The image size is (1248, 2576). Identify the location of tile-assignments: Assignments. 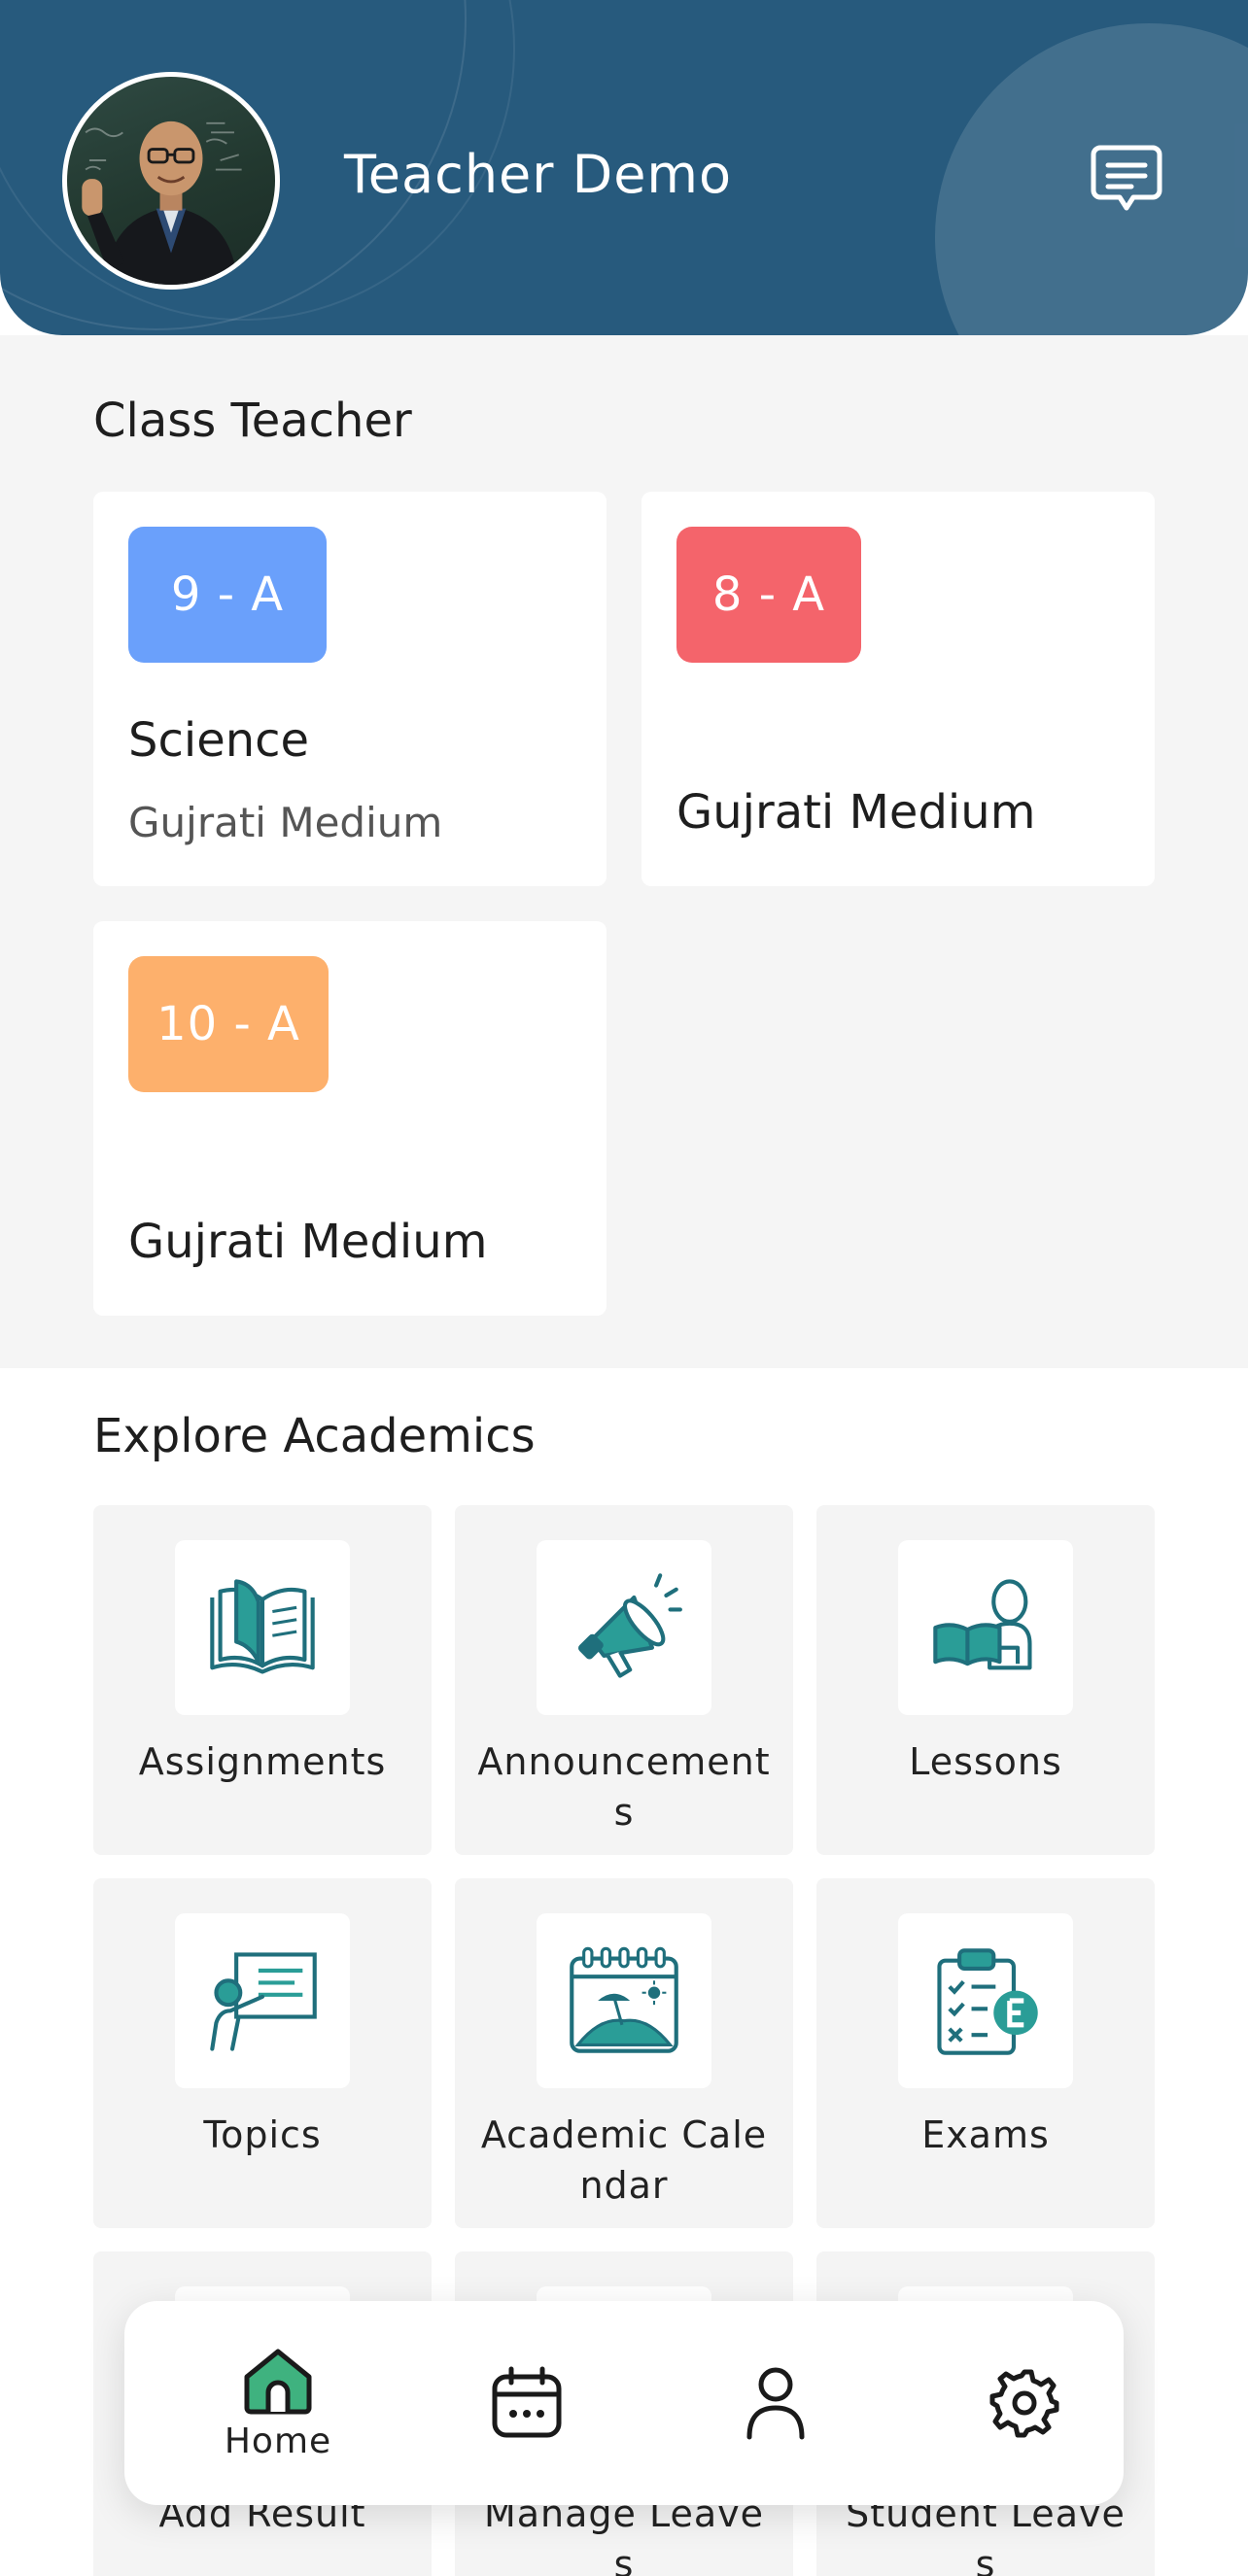
(262, 1680).